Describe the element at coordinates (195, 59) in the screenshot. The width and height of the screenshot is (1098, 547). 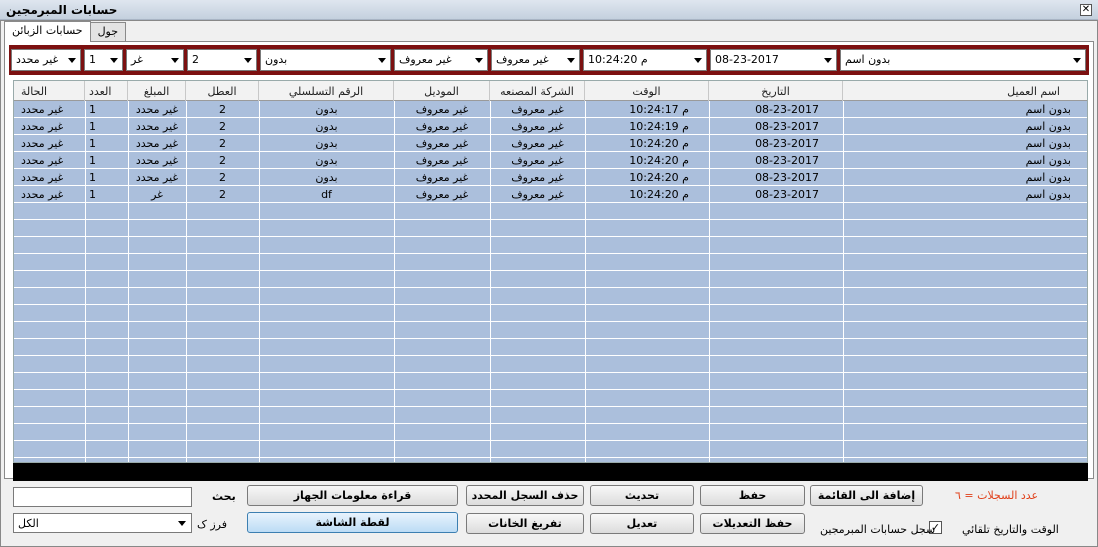
I see `fault-value: 2` at that location.